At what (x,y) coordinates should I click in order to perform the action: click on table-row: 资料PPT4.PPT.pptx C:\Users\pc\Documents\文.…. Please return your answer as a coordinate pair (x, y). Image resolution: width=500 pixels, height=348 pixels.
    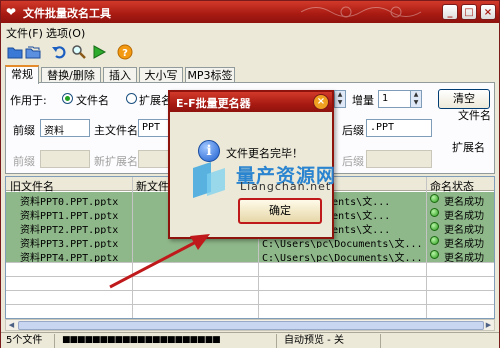
    Looking at the image, I should click on (250, 256).